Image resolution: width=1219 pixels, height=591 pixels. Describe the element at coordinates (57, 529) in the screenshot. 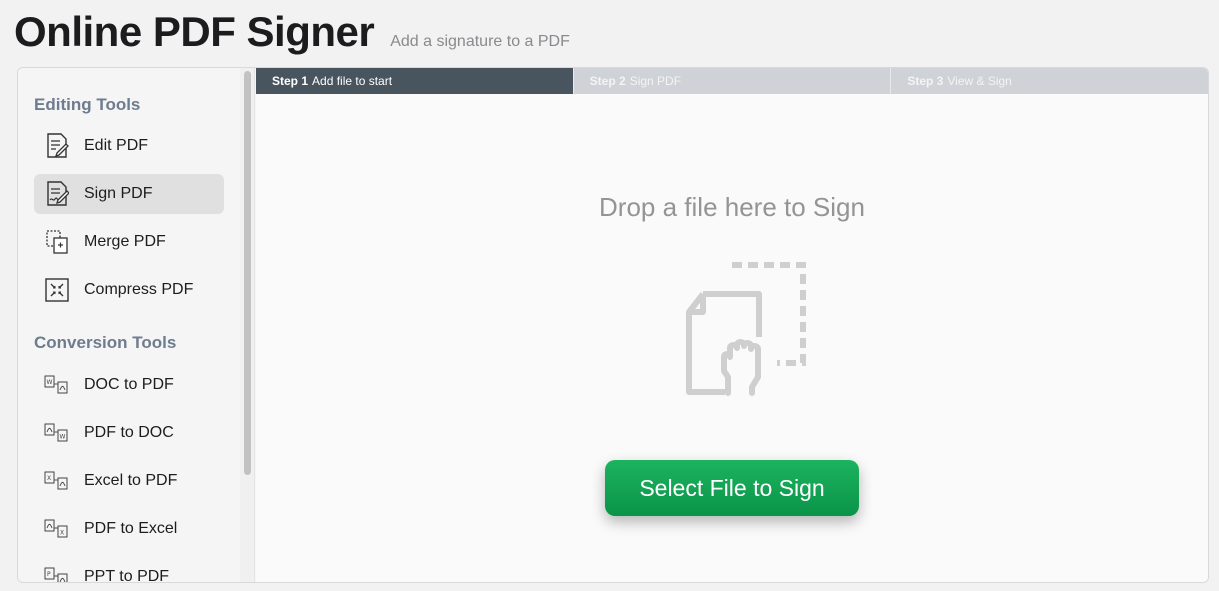

I see `pdf-to-excel-icon: X` at that location.